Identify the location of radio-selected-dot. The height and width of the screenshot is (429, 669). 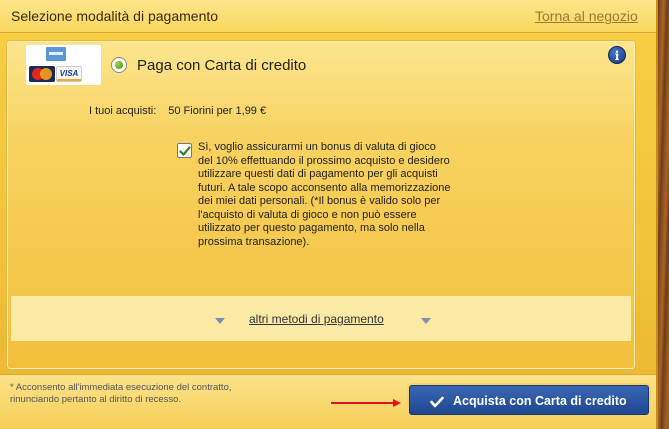
(119, 65).